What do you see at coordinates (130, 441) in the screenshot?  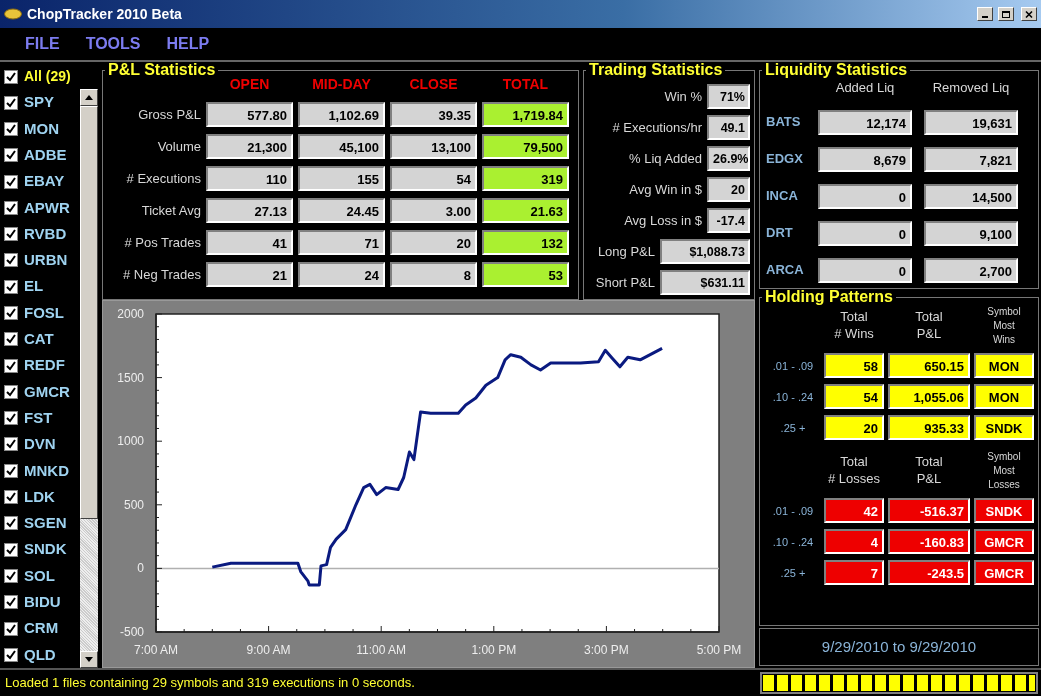 I see `tick-label: 1000` at bounding box center [130, 441].